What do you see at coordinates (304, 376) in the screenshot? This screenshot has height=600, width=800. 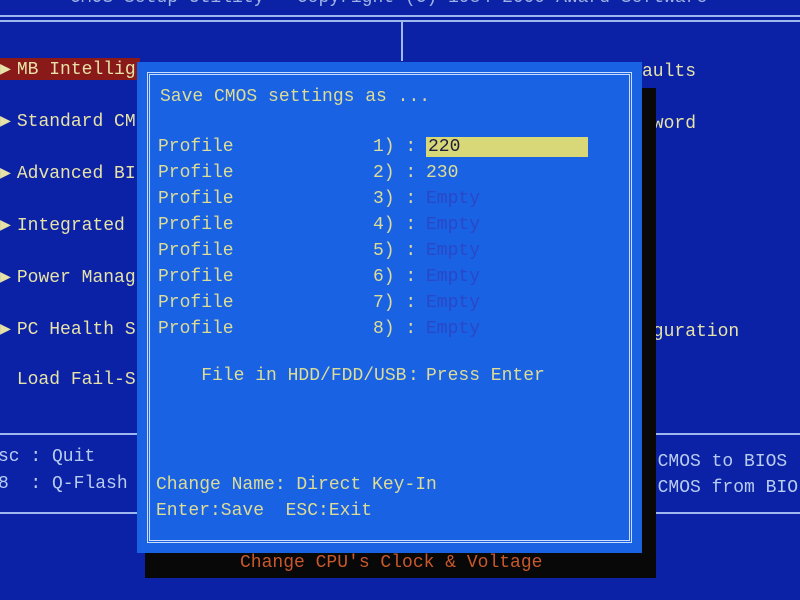 I see `file-row-label: File in HDD/FDD/USB` at bounding box center [304, 376].